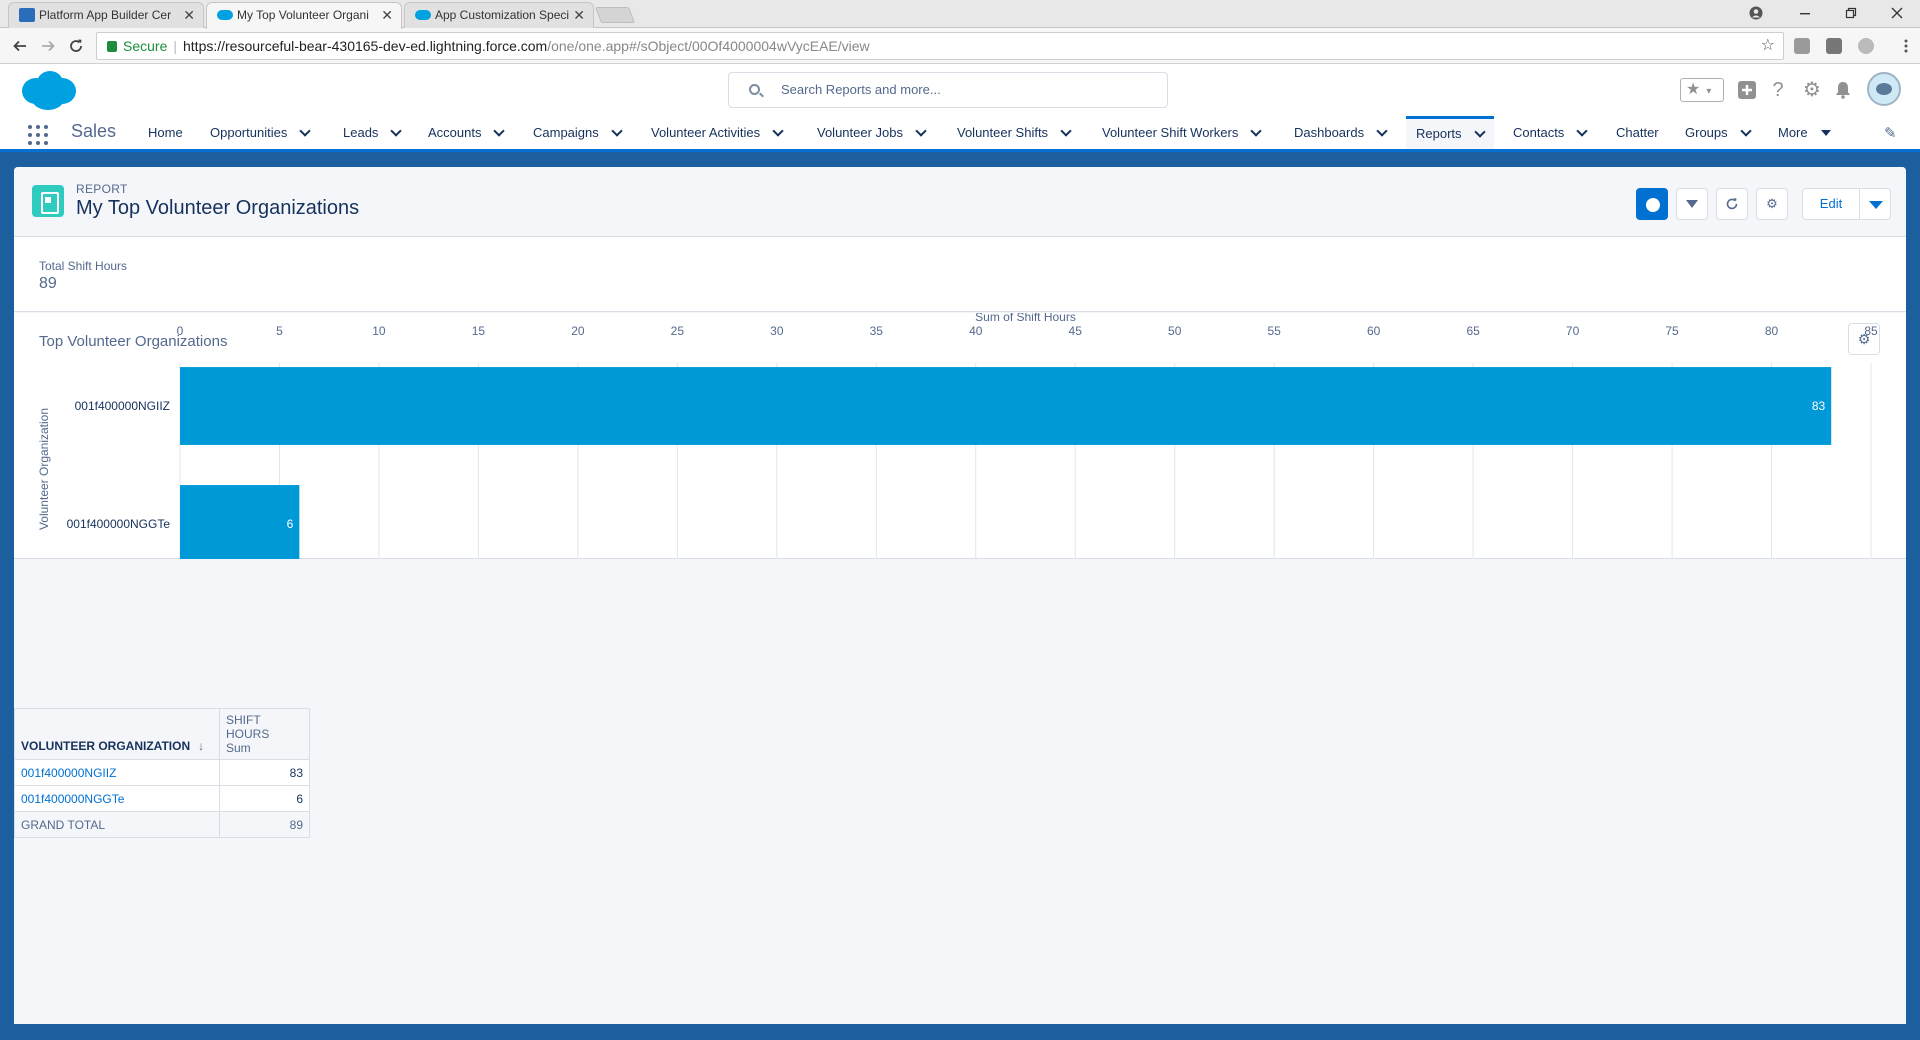  I want to click on nav-item-volunteer-activities: Volunteer Activities, so click(717, 132).